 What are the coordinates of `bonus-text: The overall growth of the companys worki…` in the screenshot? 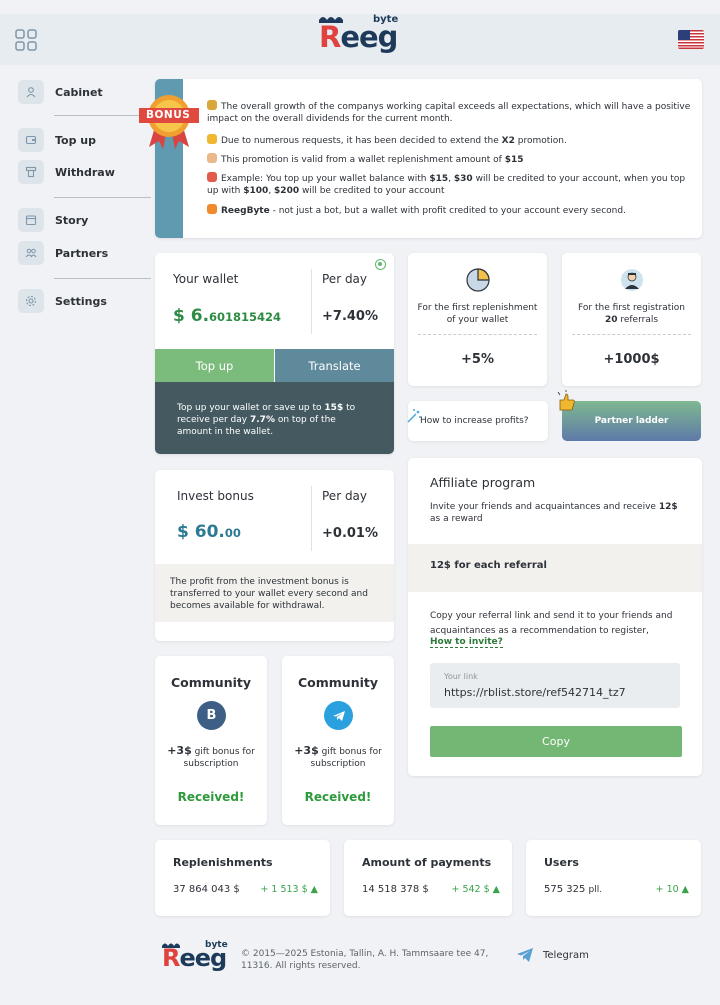 It's located at (449, 113).